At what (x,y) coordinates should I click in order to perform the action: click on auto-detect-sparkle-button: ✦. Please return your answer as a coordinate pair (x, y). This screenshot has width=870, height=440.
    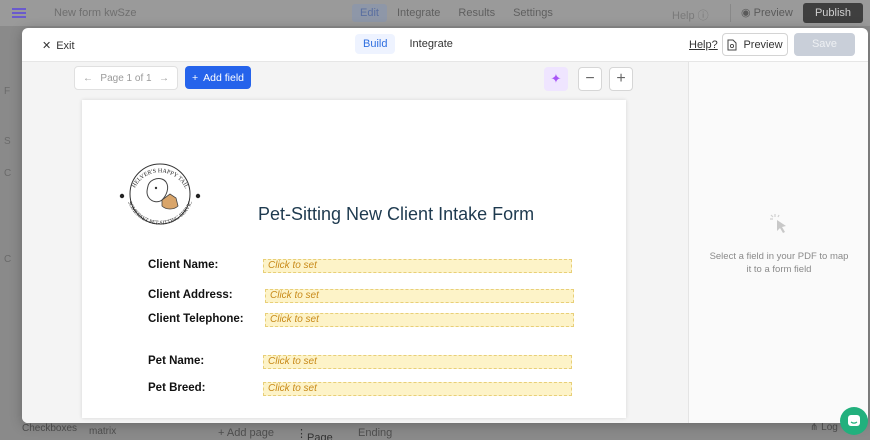
    Looking at the image, I should click on (556, 79).